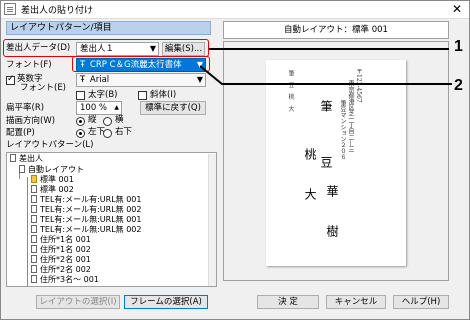  Describe the element at coordinates (288, 302) in the screenshot. I see `ok-button: 決 定` at that location.